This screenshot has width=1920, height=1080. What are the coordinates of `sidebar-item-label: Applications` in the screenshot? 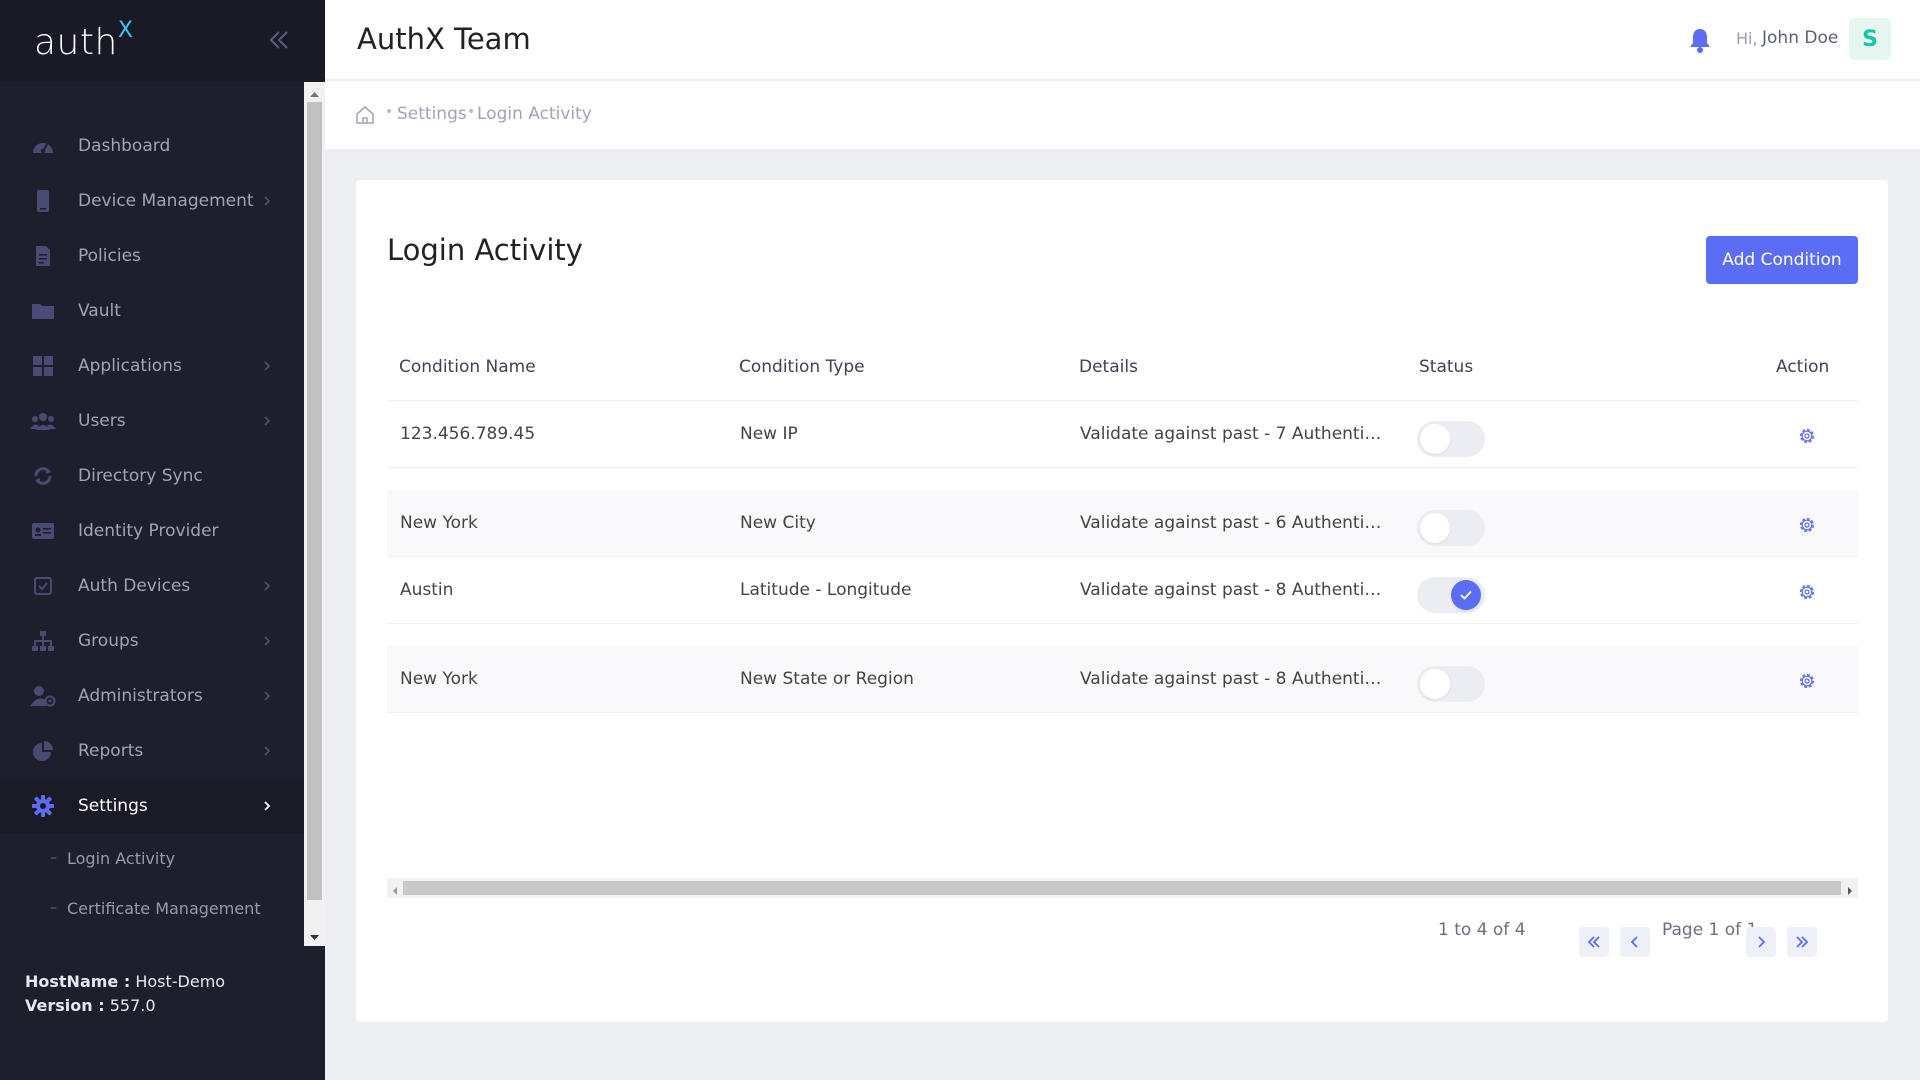 It's located at (130, 365).